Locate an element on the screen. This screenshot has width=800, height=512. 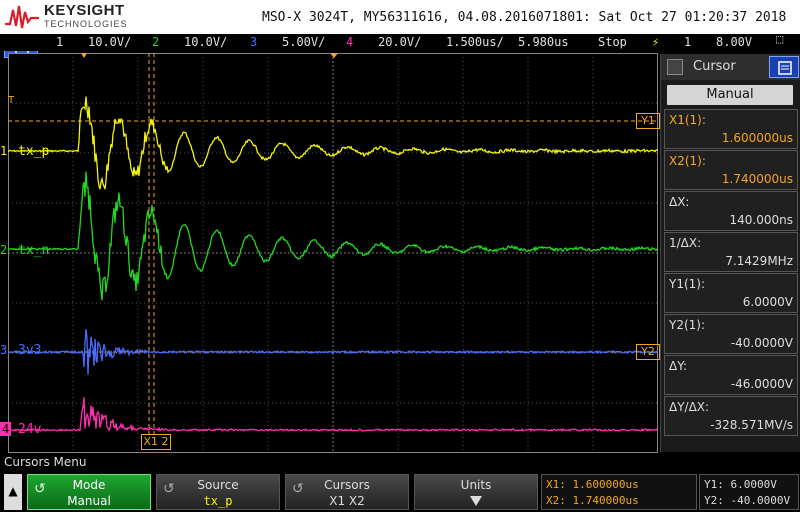
trigger-level-marker: T is located at coordinates (11, 100).